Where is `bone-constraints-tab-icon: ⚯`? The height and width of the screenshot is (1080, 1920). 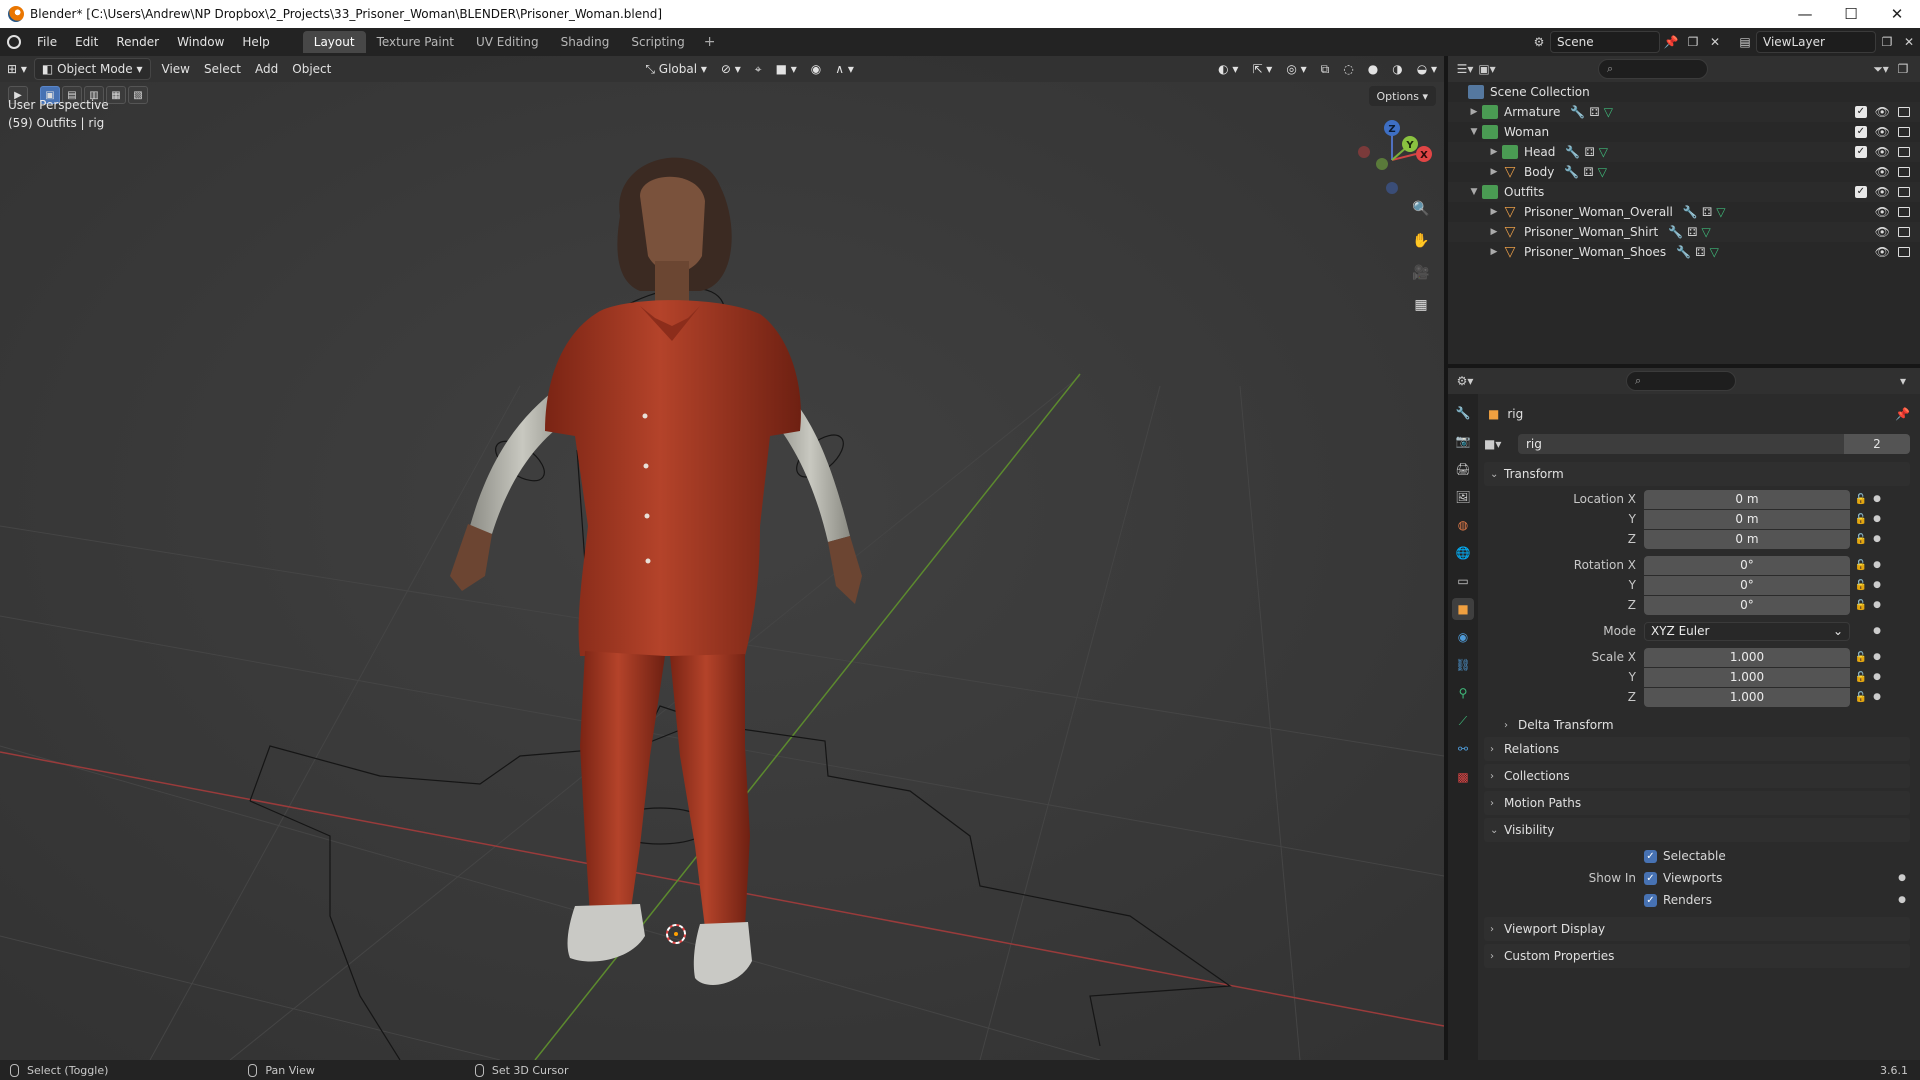
bone-constraints-tab-icon: ⚯ is located at coordinates (1463, 749).